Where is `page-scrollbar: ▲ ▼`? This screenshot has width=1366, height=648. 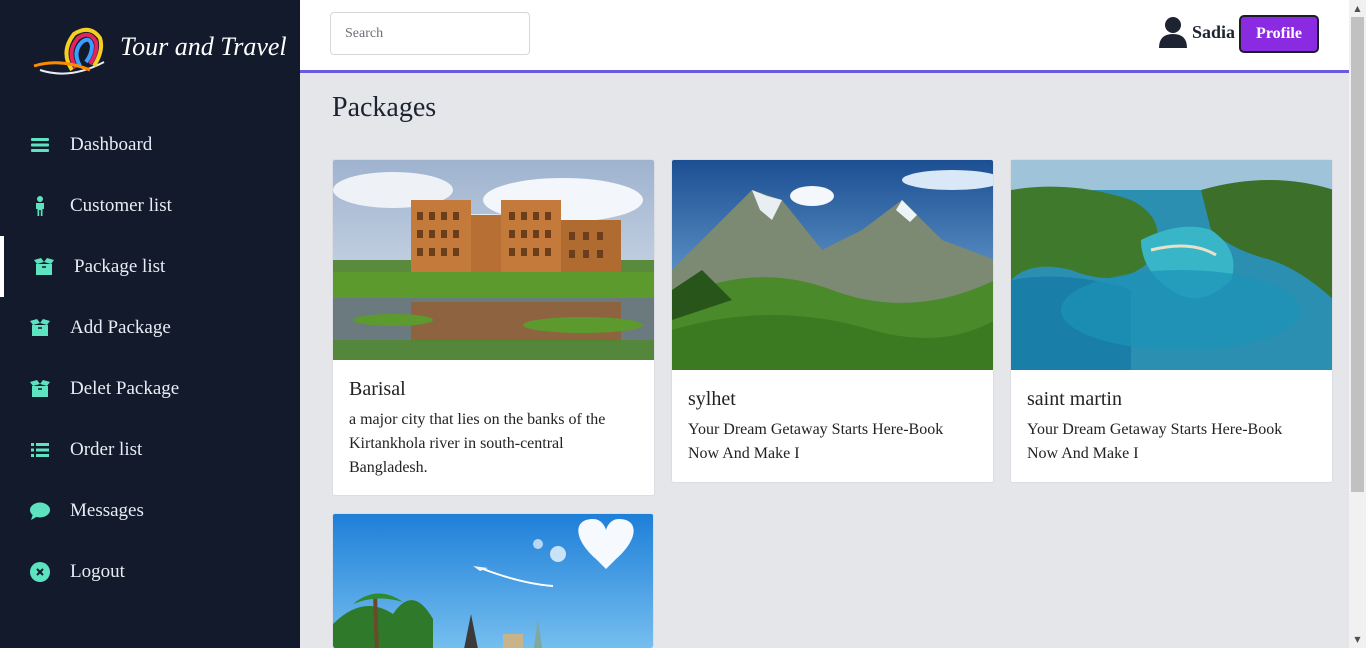
page-scrollbar: ▲ ▼ is located at coordinates (1357, 324).